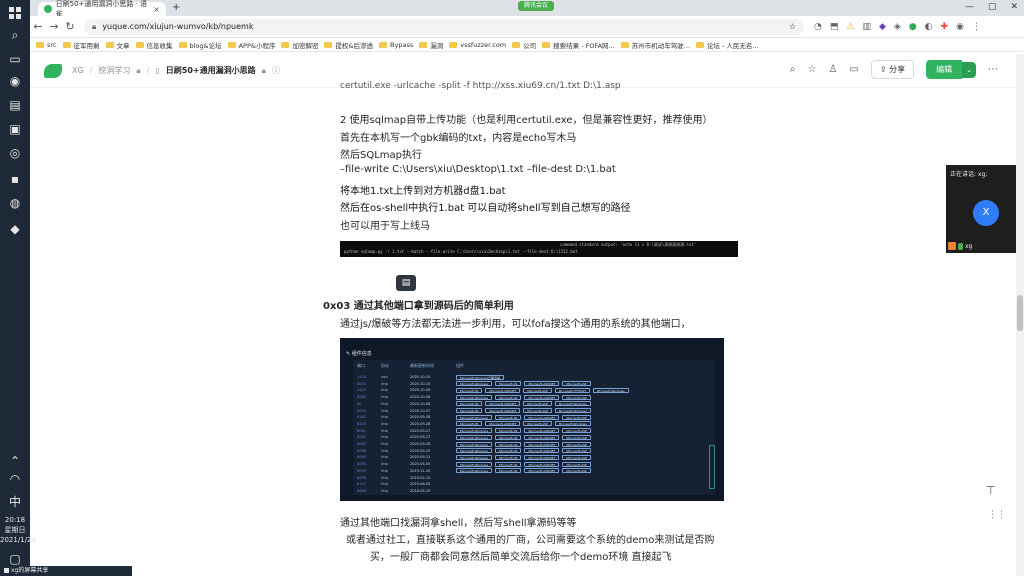  I want to click on paragraph: 首先在本机写一个gbk编码的txt，内容是echo写木马, so click(458, 138).